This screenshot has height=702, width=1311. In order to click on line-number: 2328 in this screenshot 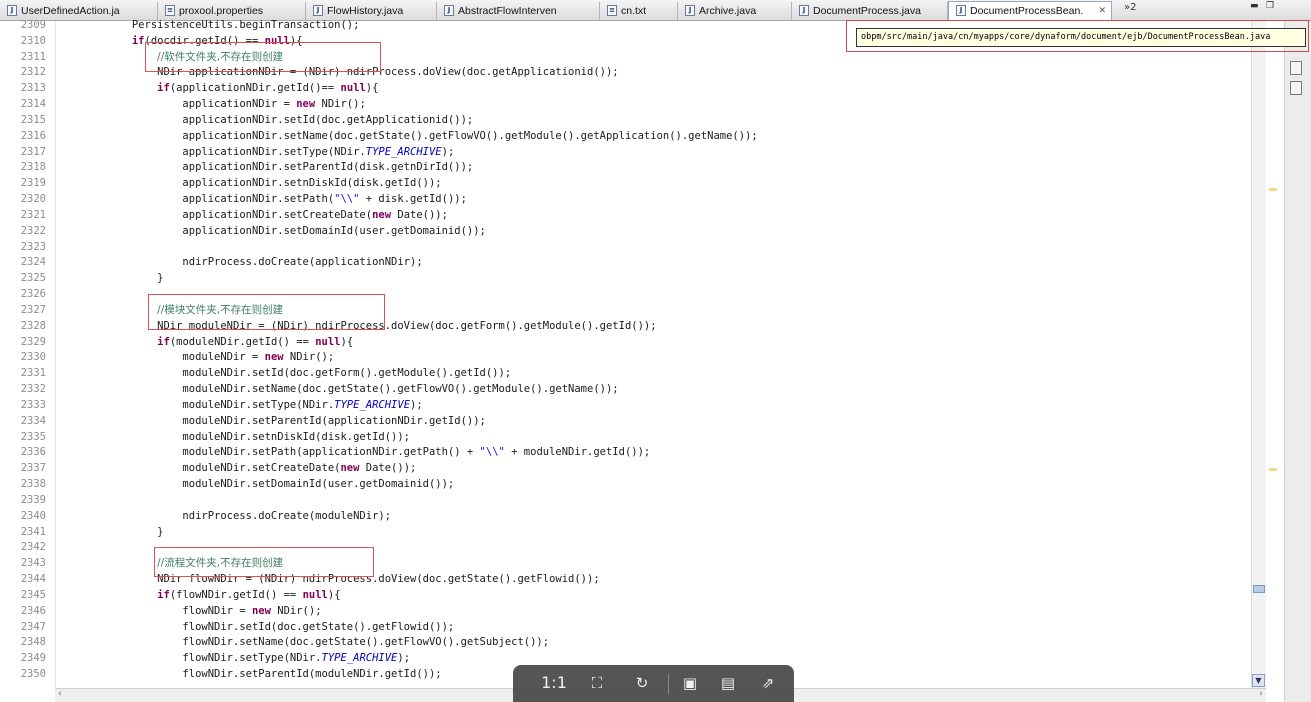, I will do `click(33, 326)`.